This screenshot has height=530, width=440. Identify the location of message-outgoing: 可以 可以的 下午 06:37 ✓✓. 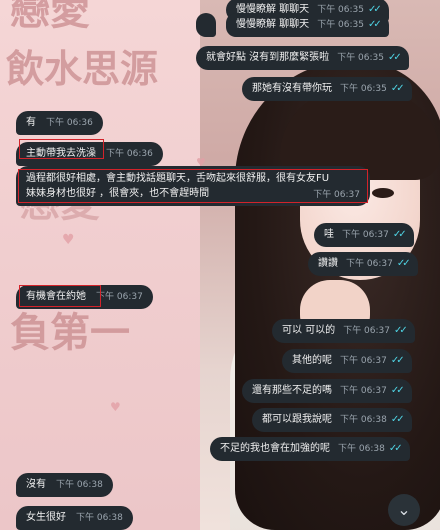
(343, 331).